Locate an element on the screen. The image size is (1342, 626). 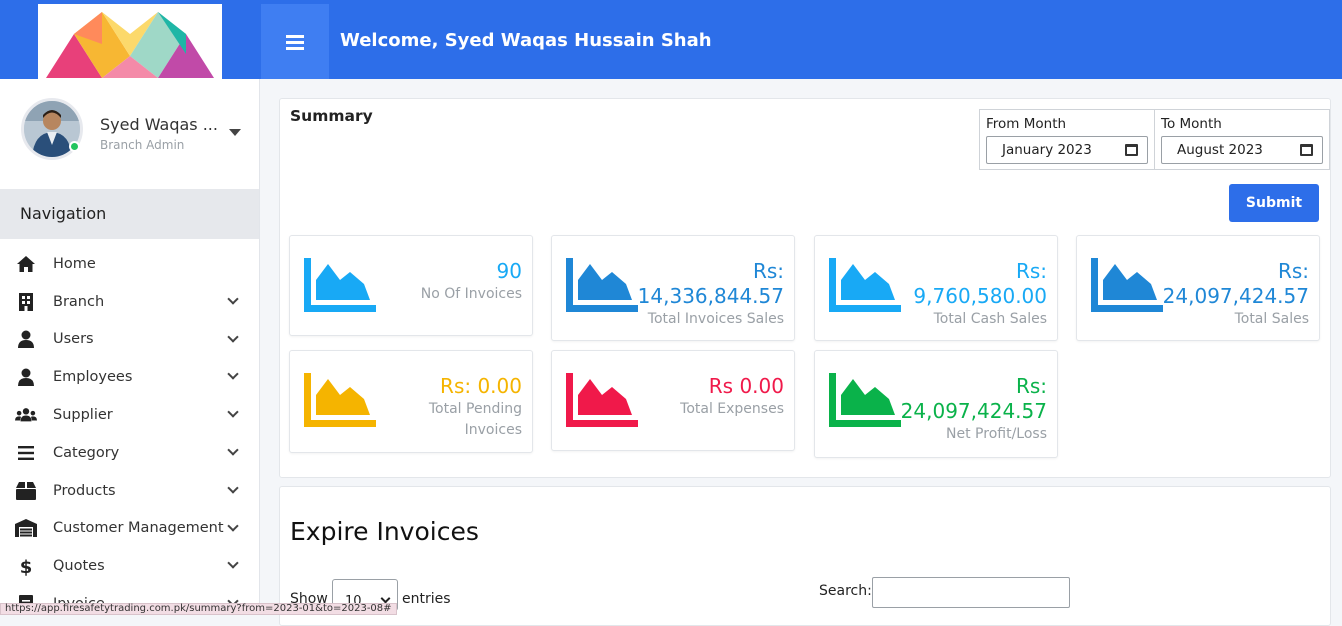
to-month-label: To Month is located at coordinates (1191, 124).